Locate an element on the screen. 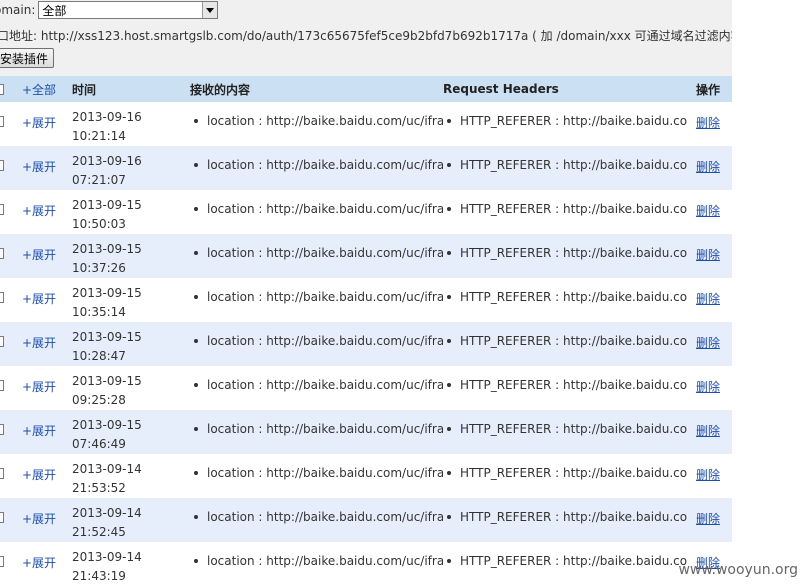  actions-header: 操作 is located at coordinates (714, 89).